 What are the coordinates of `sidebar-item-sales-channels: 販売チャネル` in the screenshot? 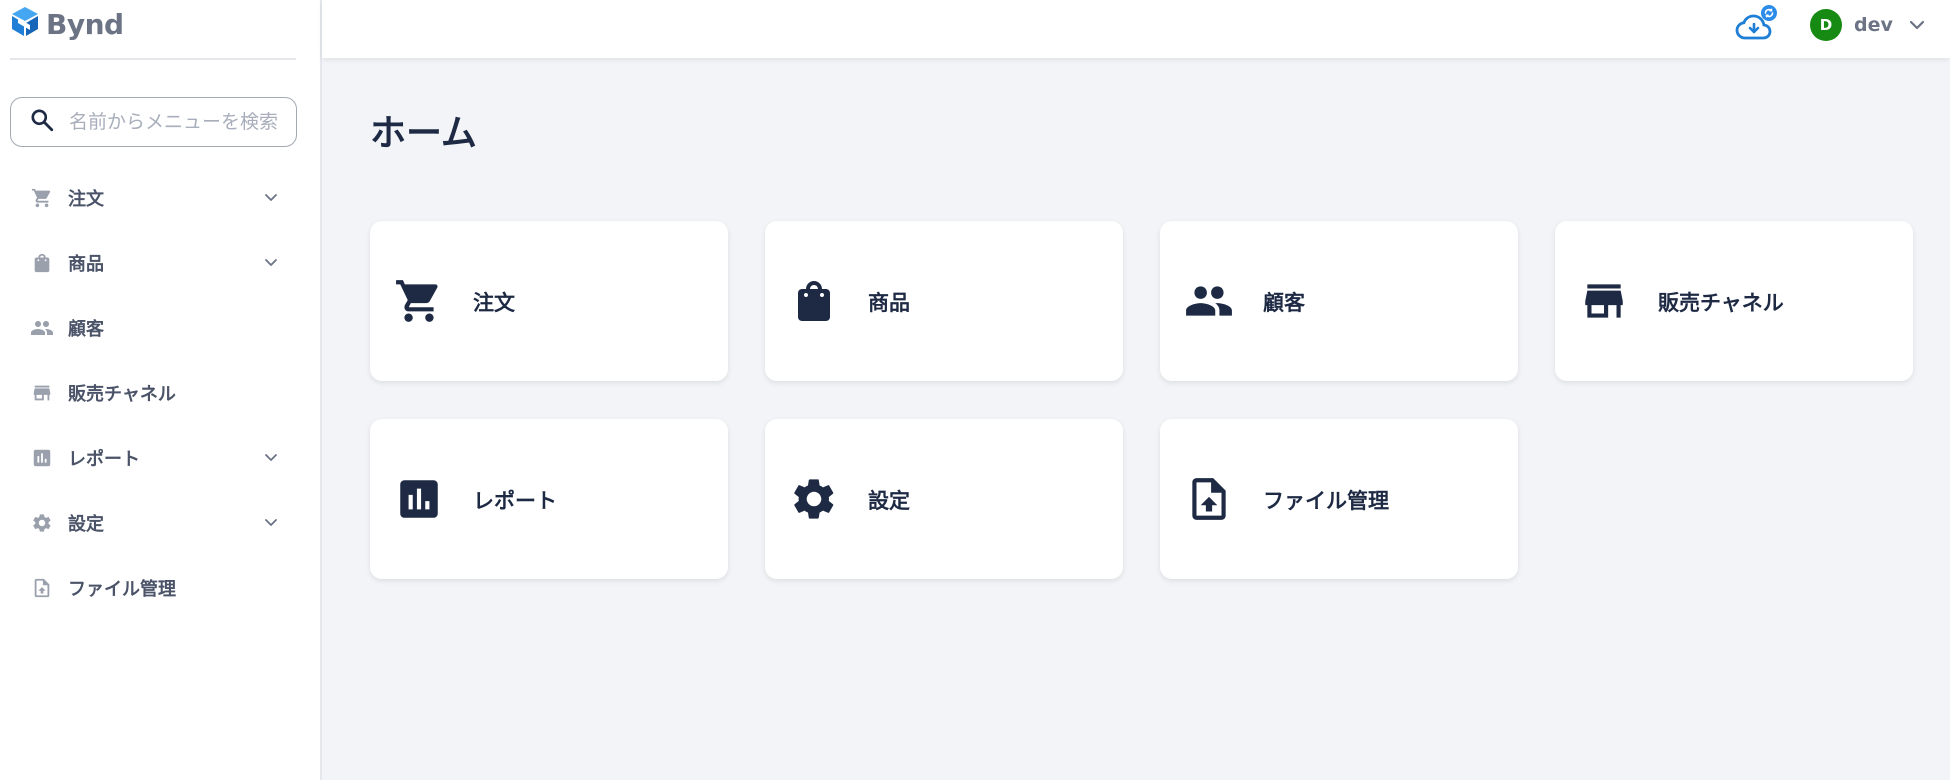 It's located at (160, 392).